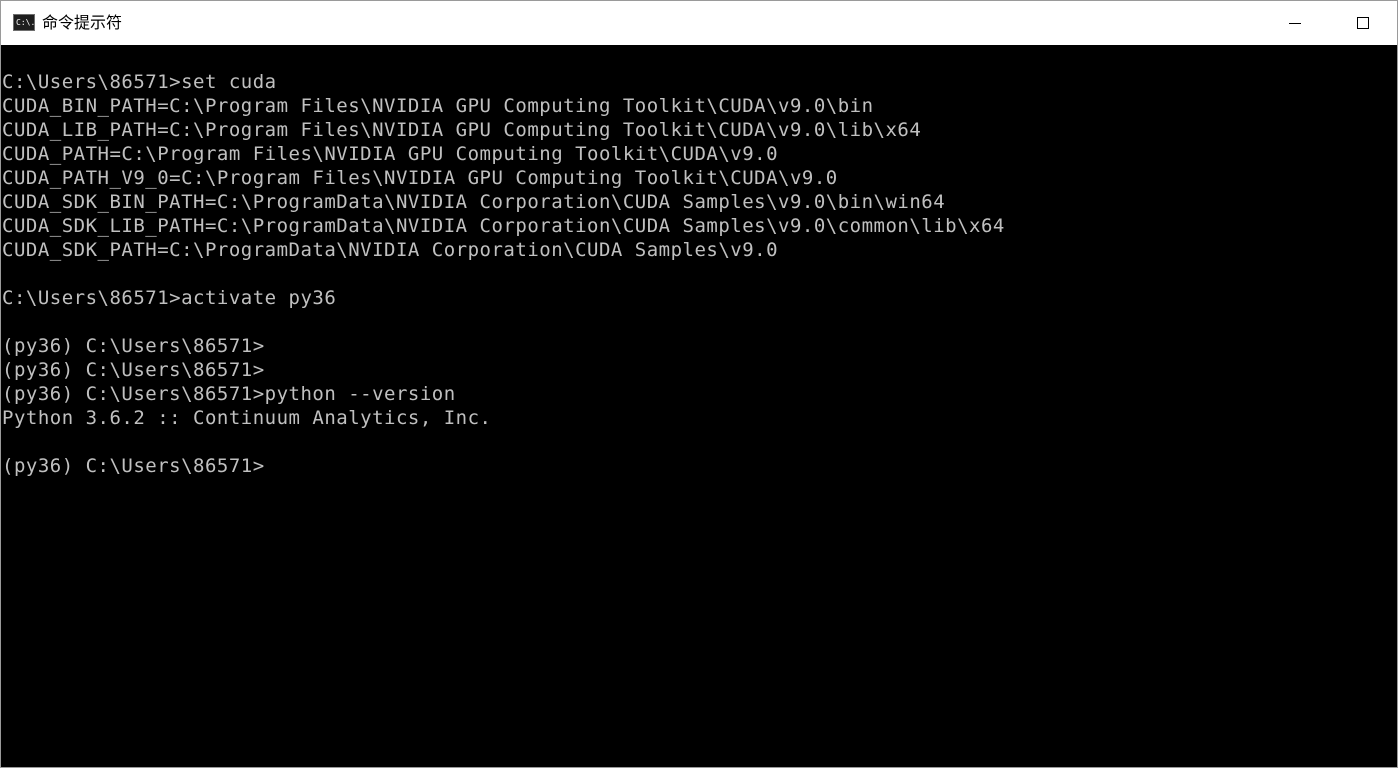  I want to click on terminal-icon: C:\., so click(24, 22).